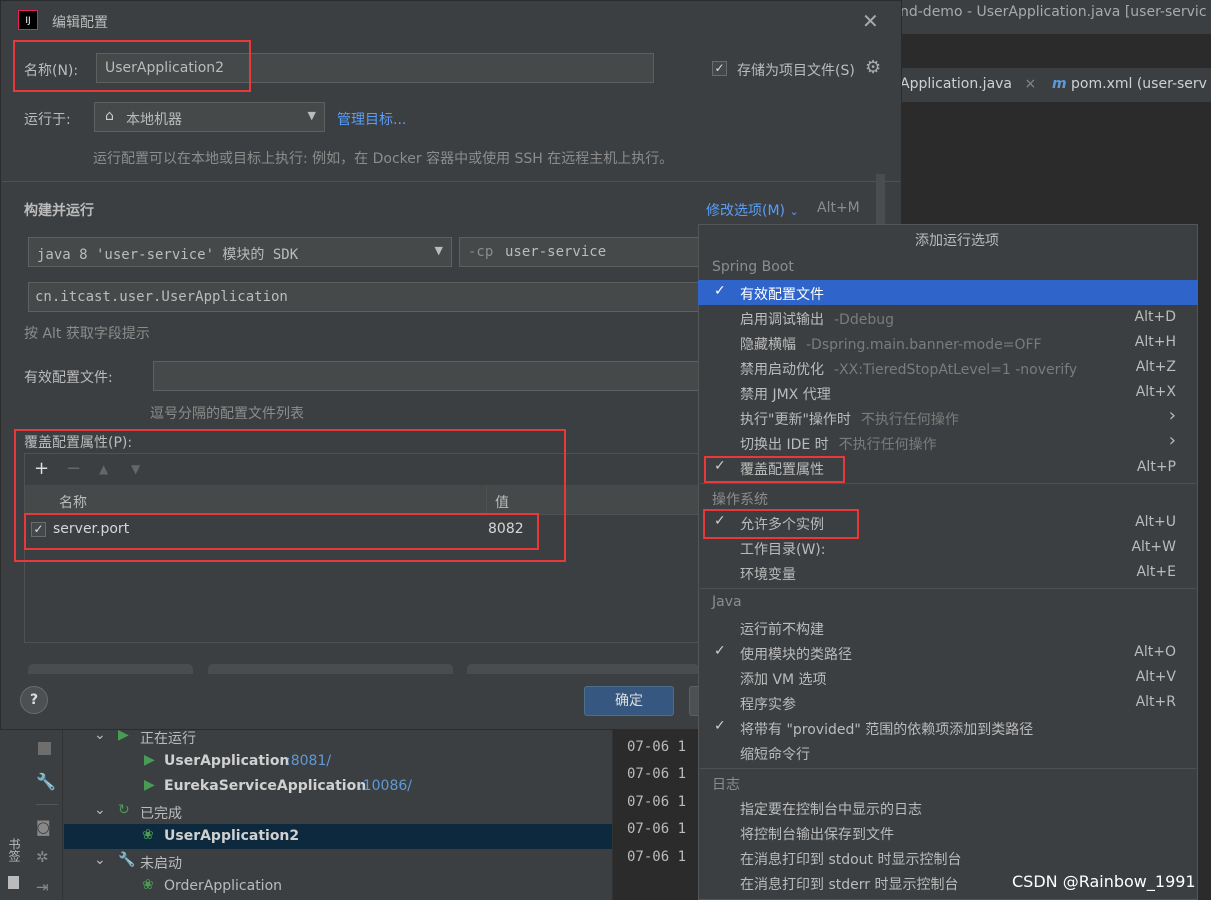 Image resolution: width=1211 pixels, height=900 pixels. What do you see at coordinates (338, 886) in the screenshot?
I see `tree-item-orderapplication: ❀ OrderApplication` at bounding box center [338, 886].